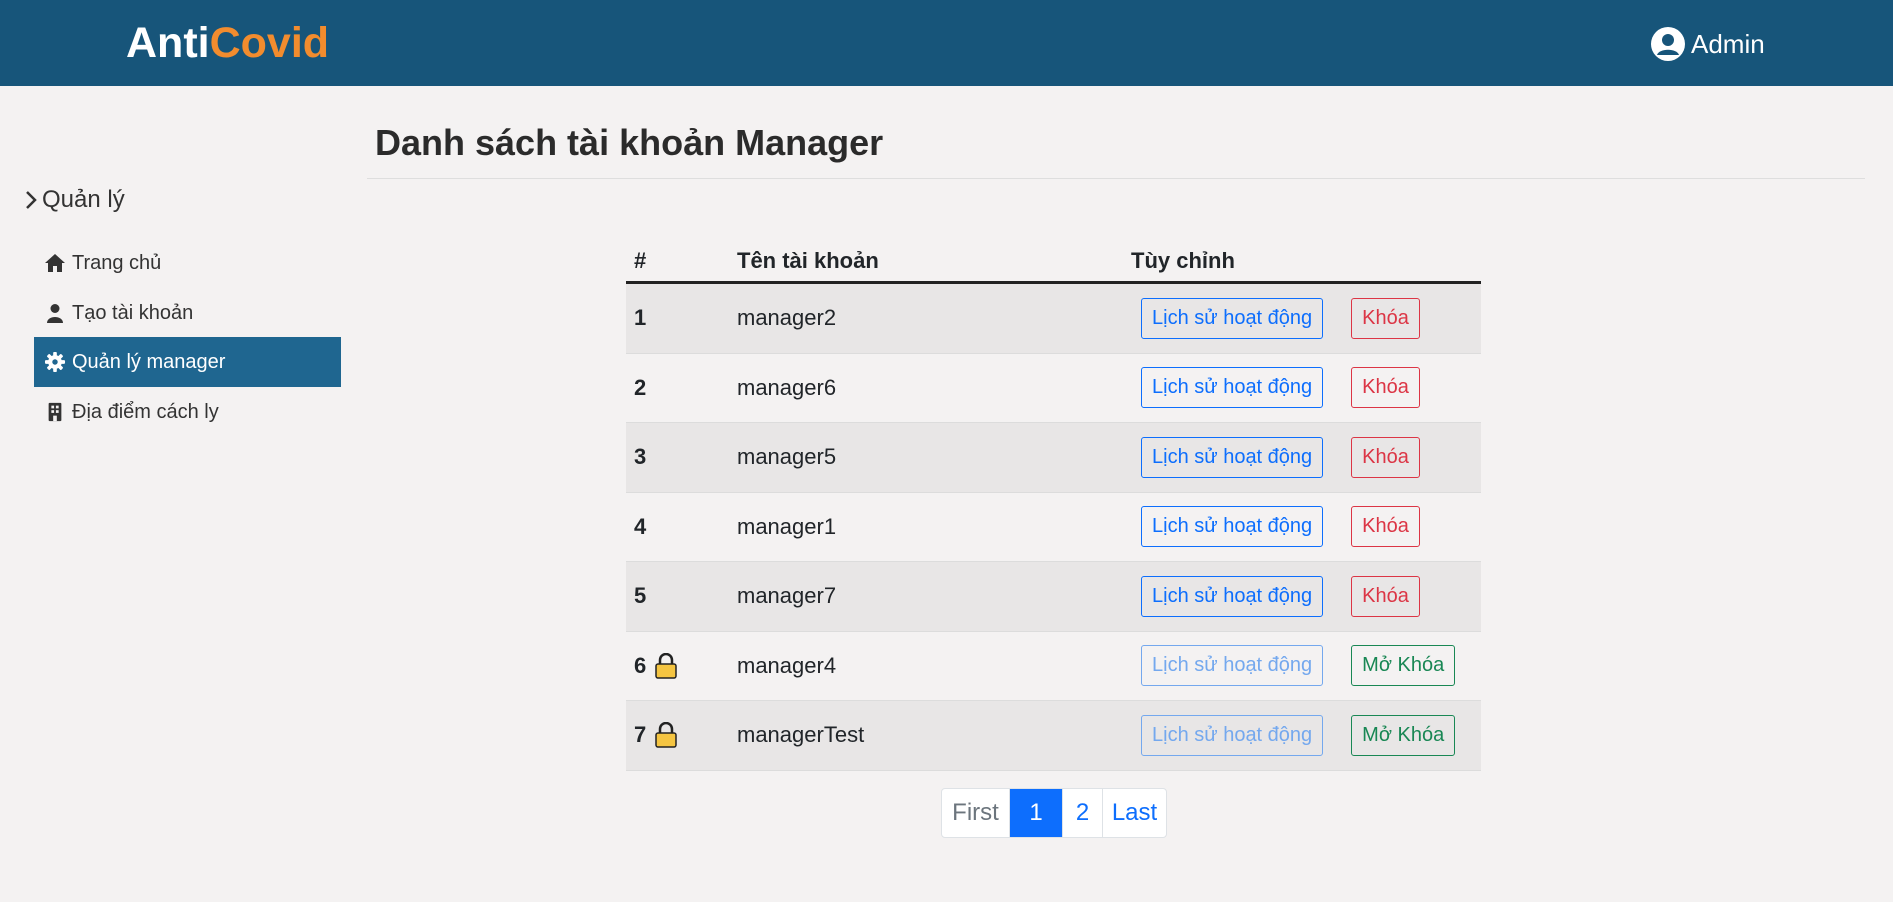  What do you see at coordinates (640, 526) in the screenshot?
I see `row-index: 4` at bounding box center [640, 526].